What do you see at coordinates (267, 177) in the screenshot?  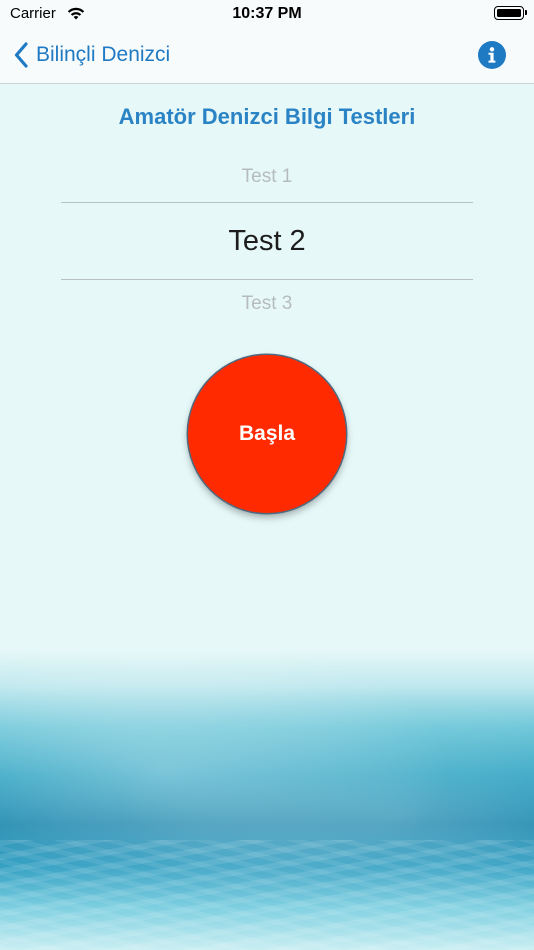 I see `picker-option: Test 1` at bounding box center [267, 177].